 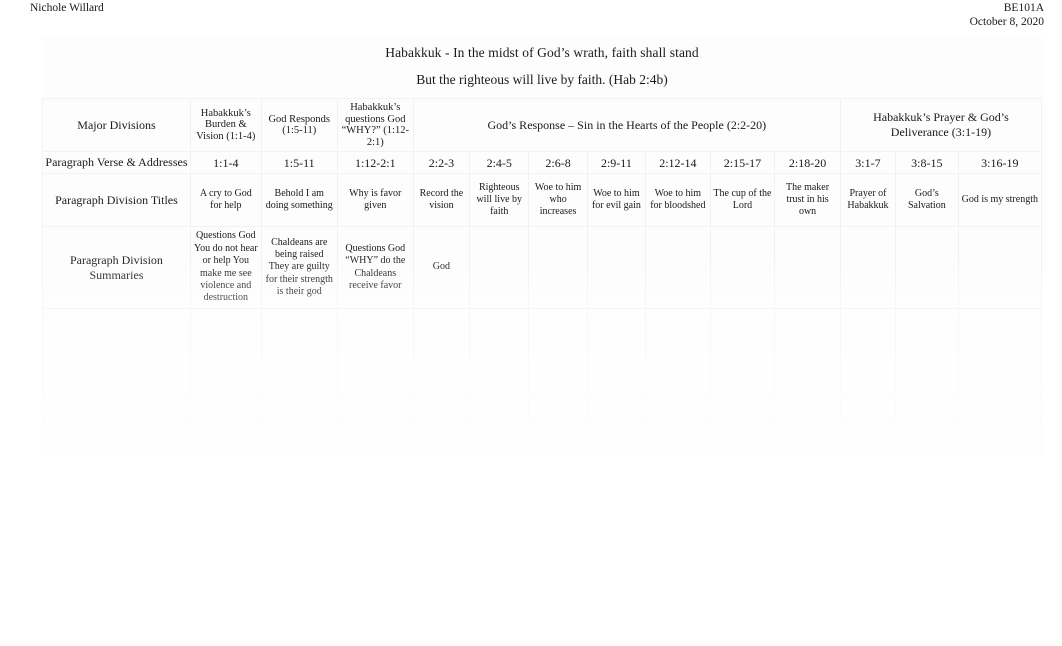 I want to click on verse-address-cell-13: 3:16-19, so click(x=1000, y=163).